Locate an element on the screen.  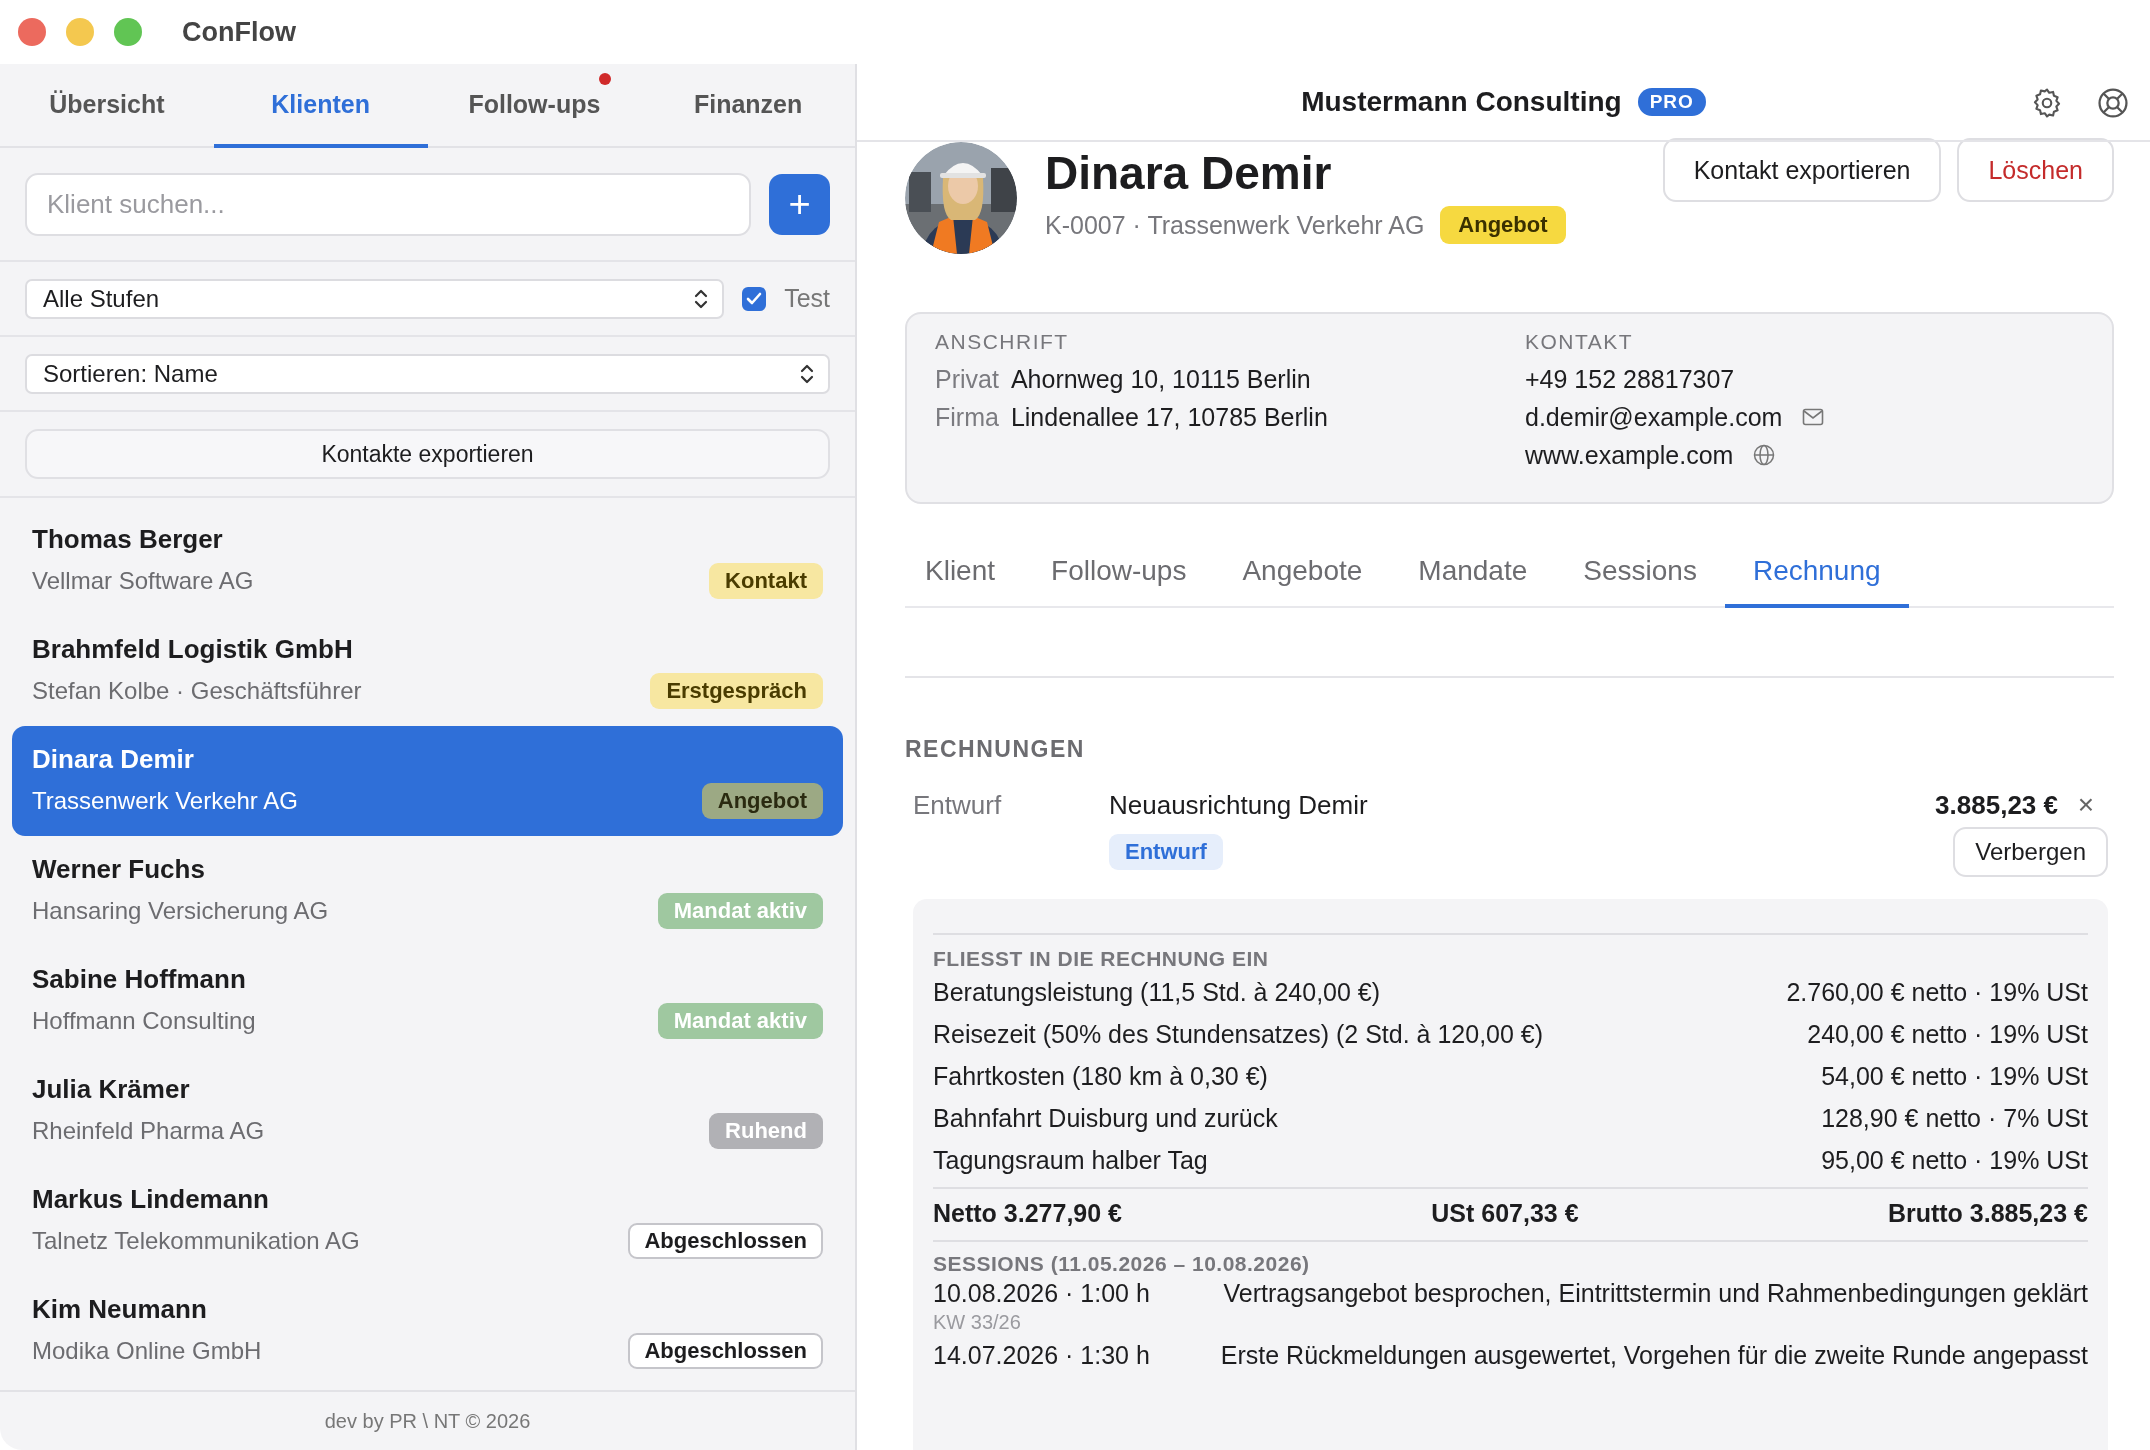
client-list-item: Kim Neumann Modika Online GmbH Abgeschlossen is located at coordinates (427, 1331).